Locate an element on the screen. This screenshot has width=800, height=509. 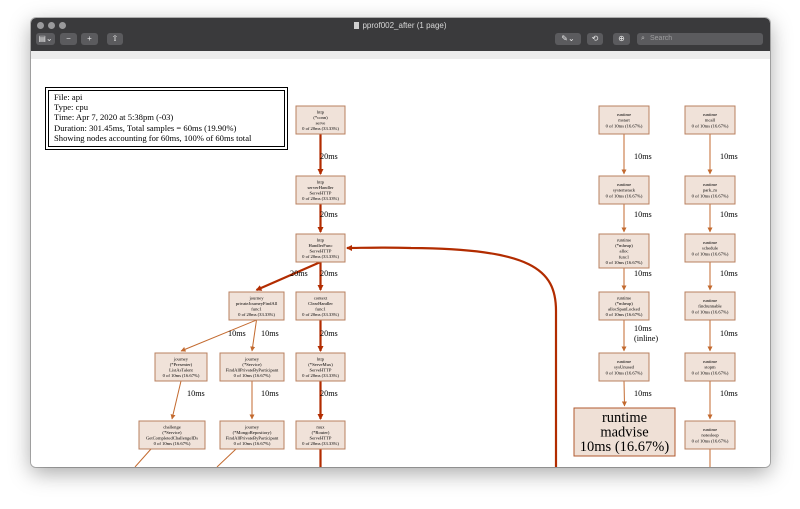
node-label-line: context is located at coordinates (321, 297).